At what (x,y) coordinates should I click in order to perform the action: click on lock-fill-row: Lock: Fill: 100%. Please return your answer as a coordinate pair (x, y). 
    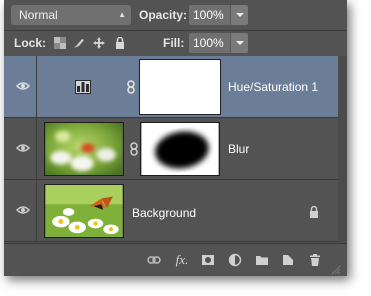
    Looking at the image, I should click on (175, 43).